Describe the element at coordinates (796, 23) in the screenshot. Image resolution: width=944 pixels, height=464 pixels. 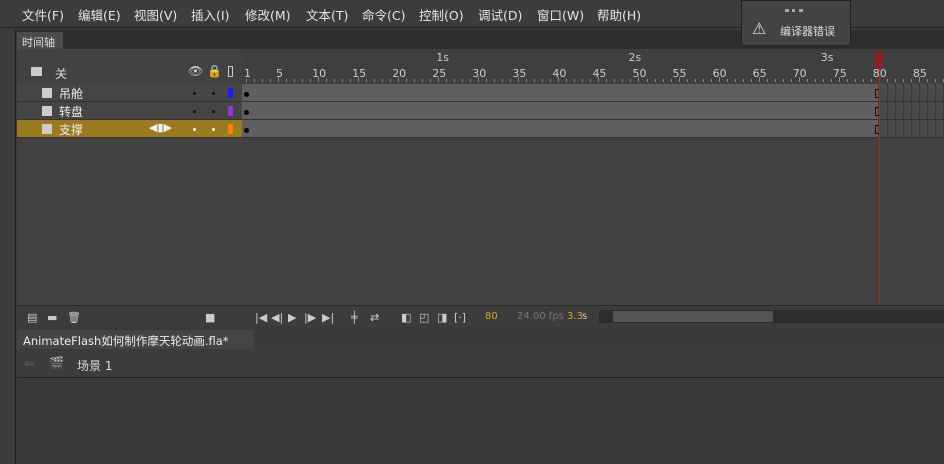
I see `compiler-errors-panel: ⚠ 编译器错误` at that location.